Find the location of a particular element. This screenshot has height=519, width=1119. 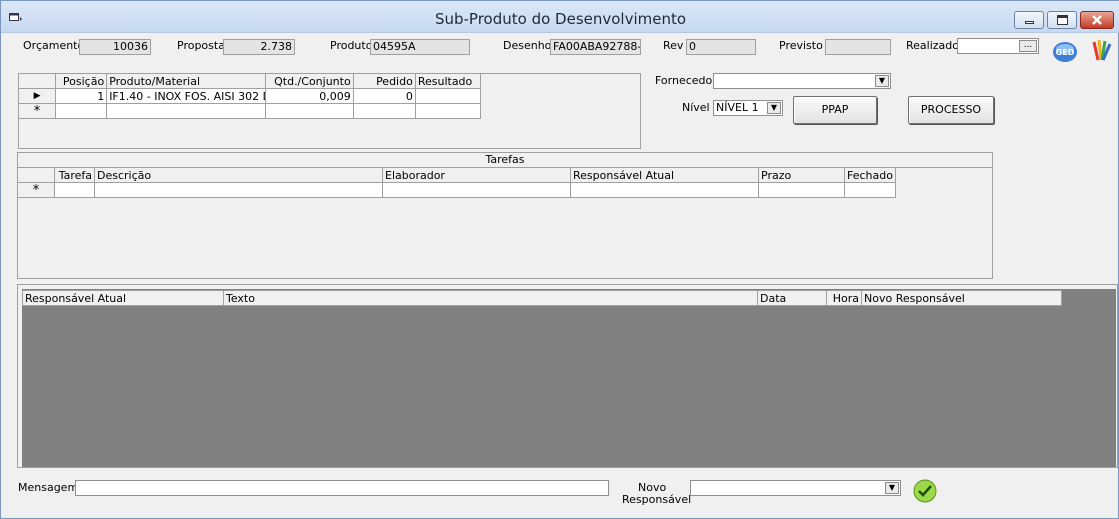

proposta-label: Proposta is located at coordinates (201, 45).